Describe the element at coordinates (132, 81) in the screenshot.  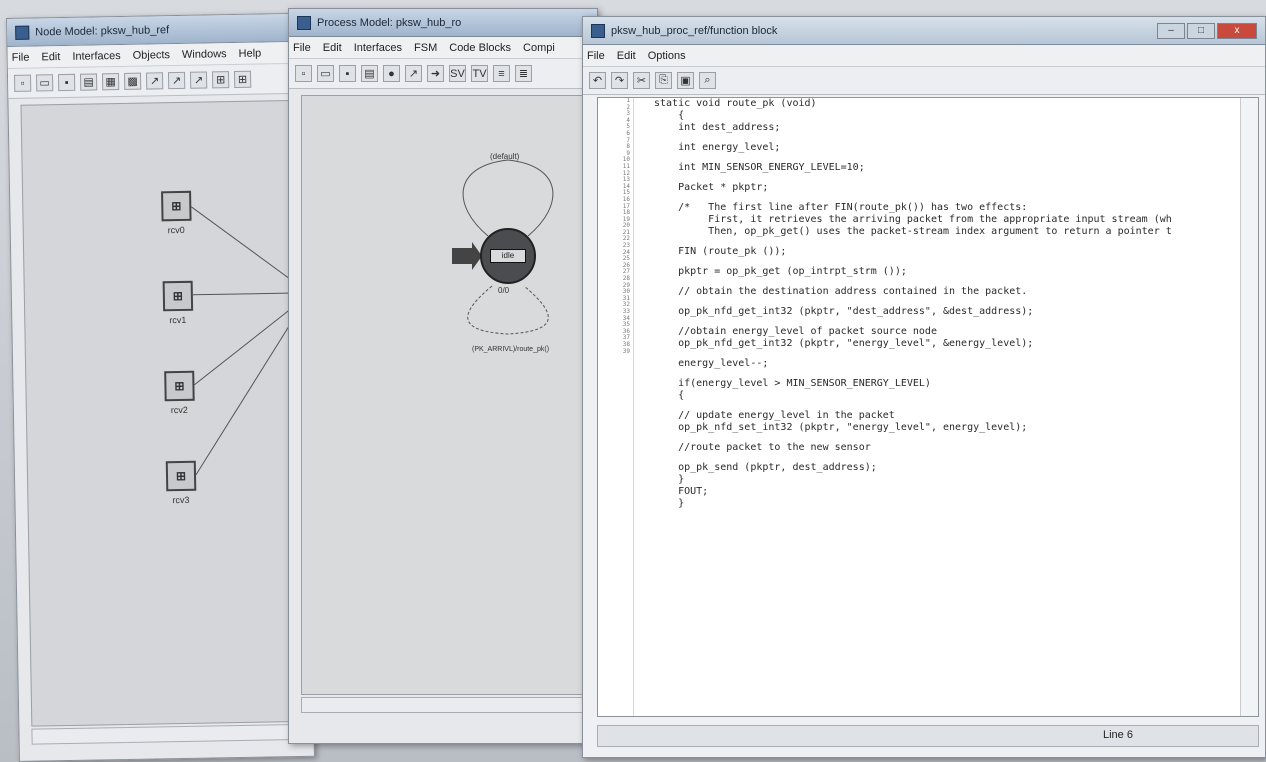
I see `grid-dark-icon: ▩` at that location.